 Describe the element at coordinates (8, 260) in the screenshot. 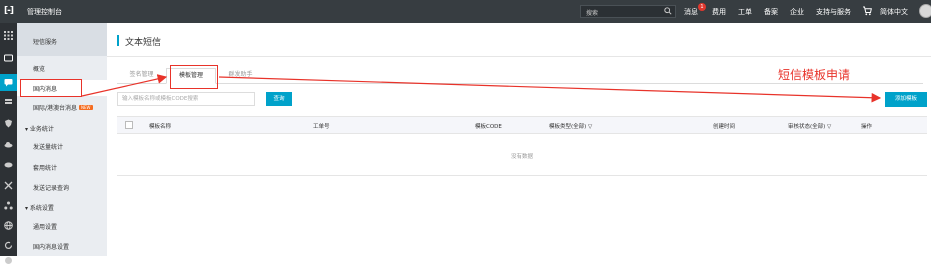

I see `circle-icon` at that location.